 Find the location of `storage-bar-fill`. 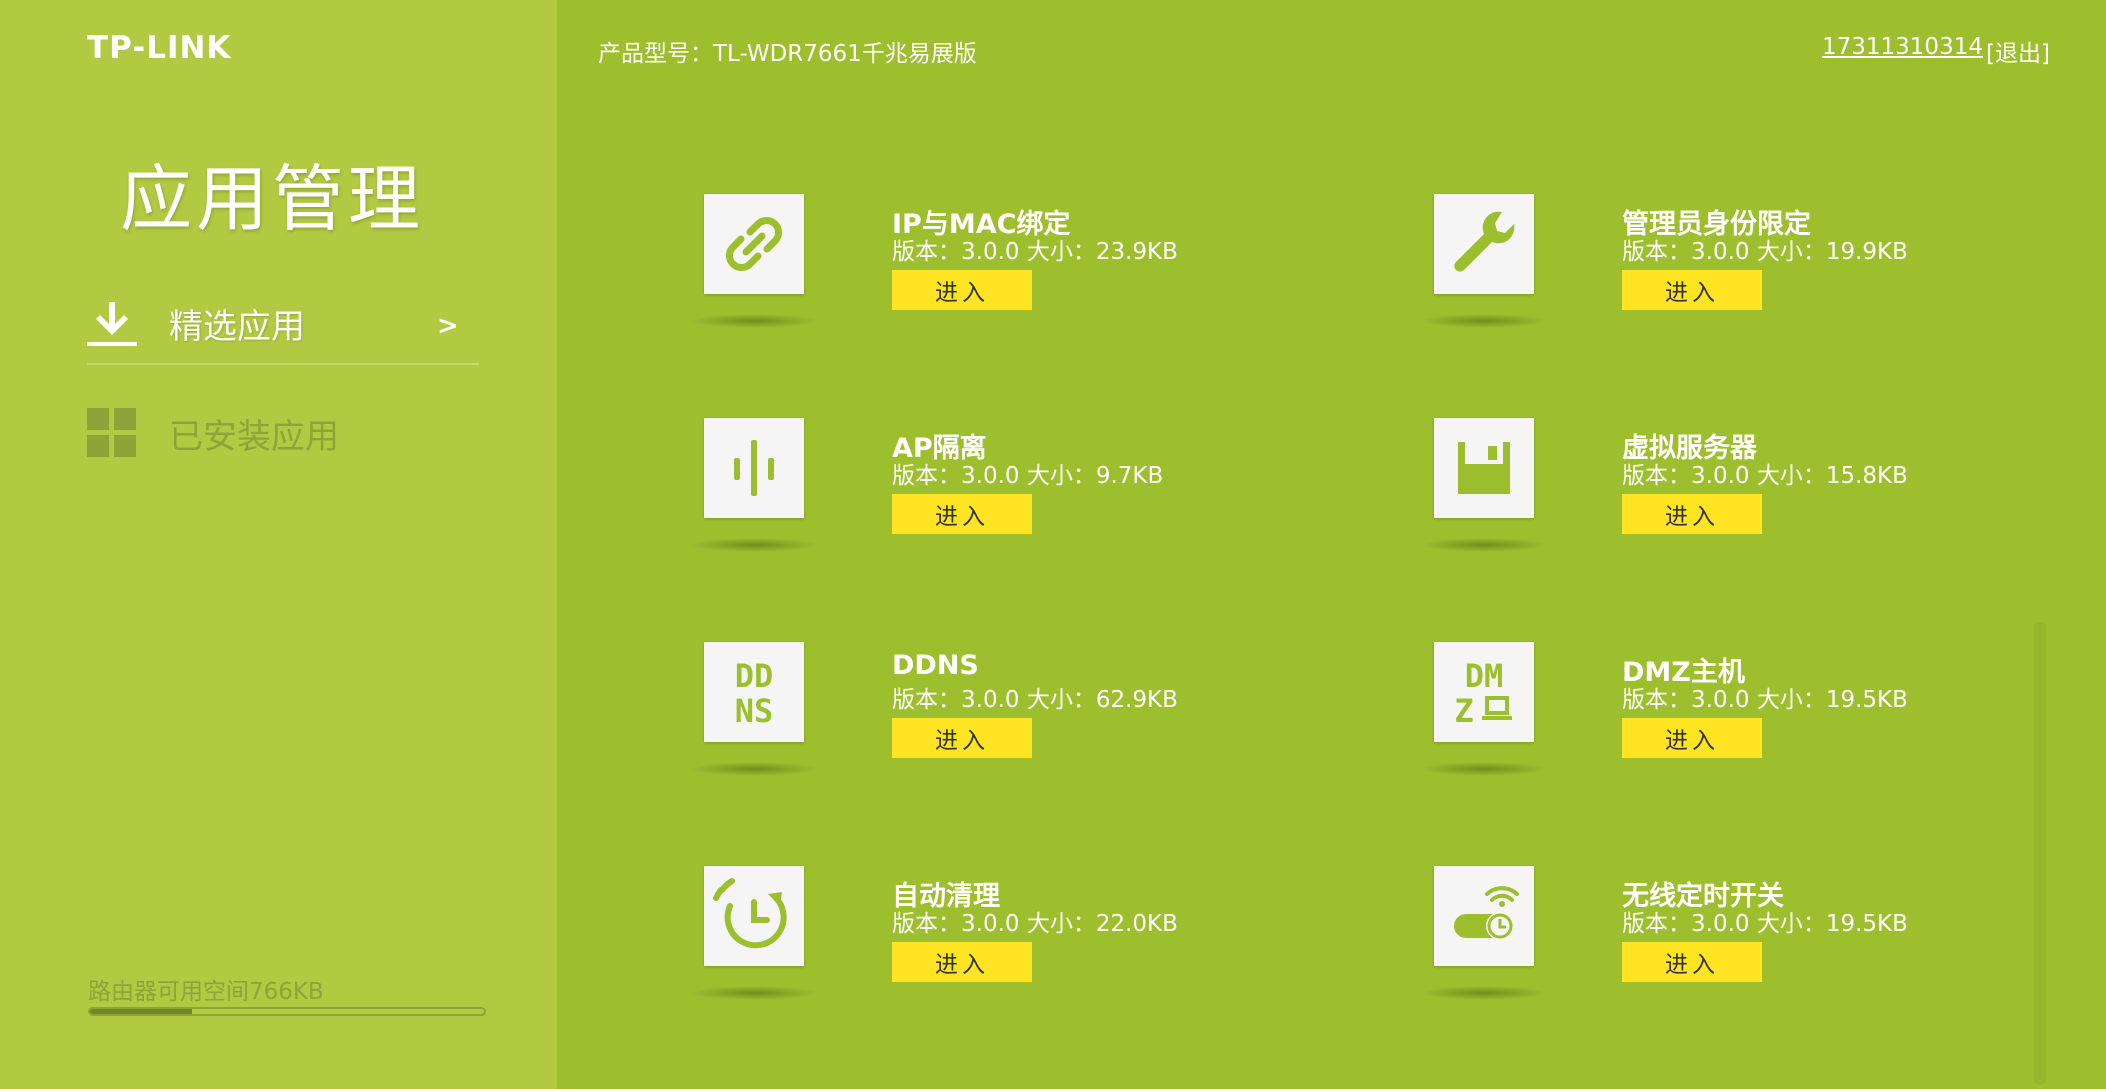

storage-bar-fill is located at coordinates (141, 1011).